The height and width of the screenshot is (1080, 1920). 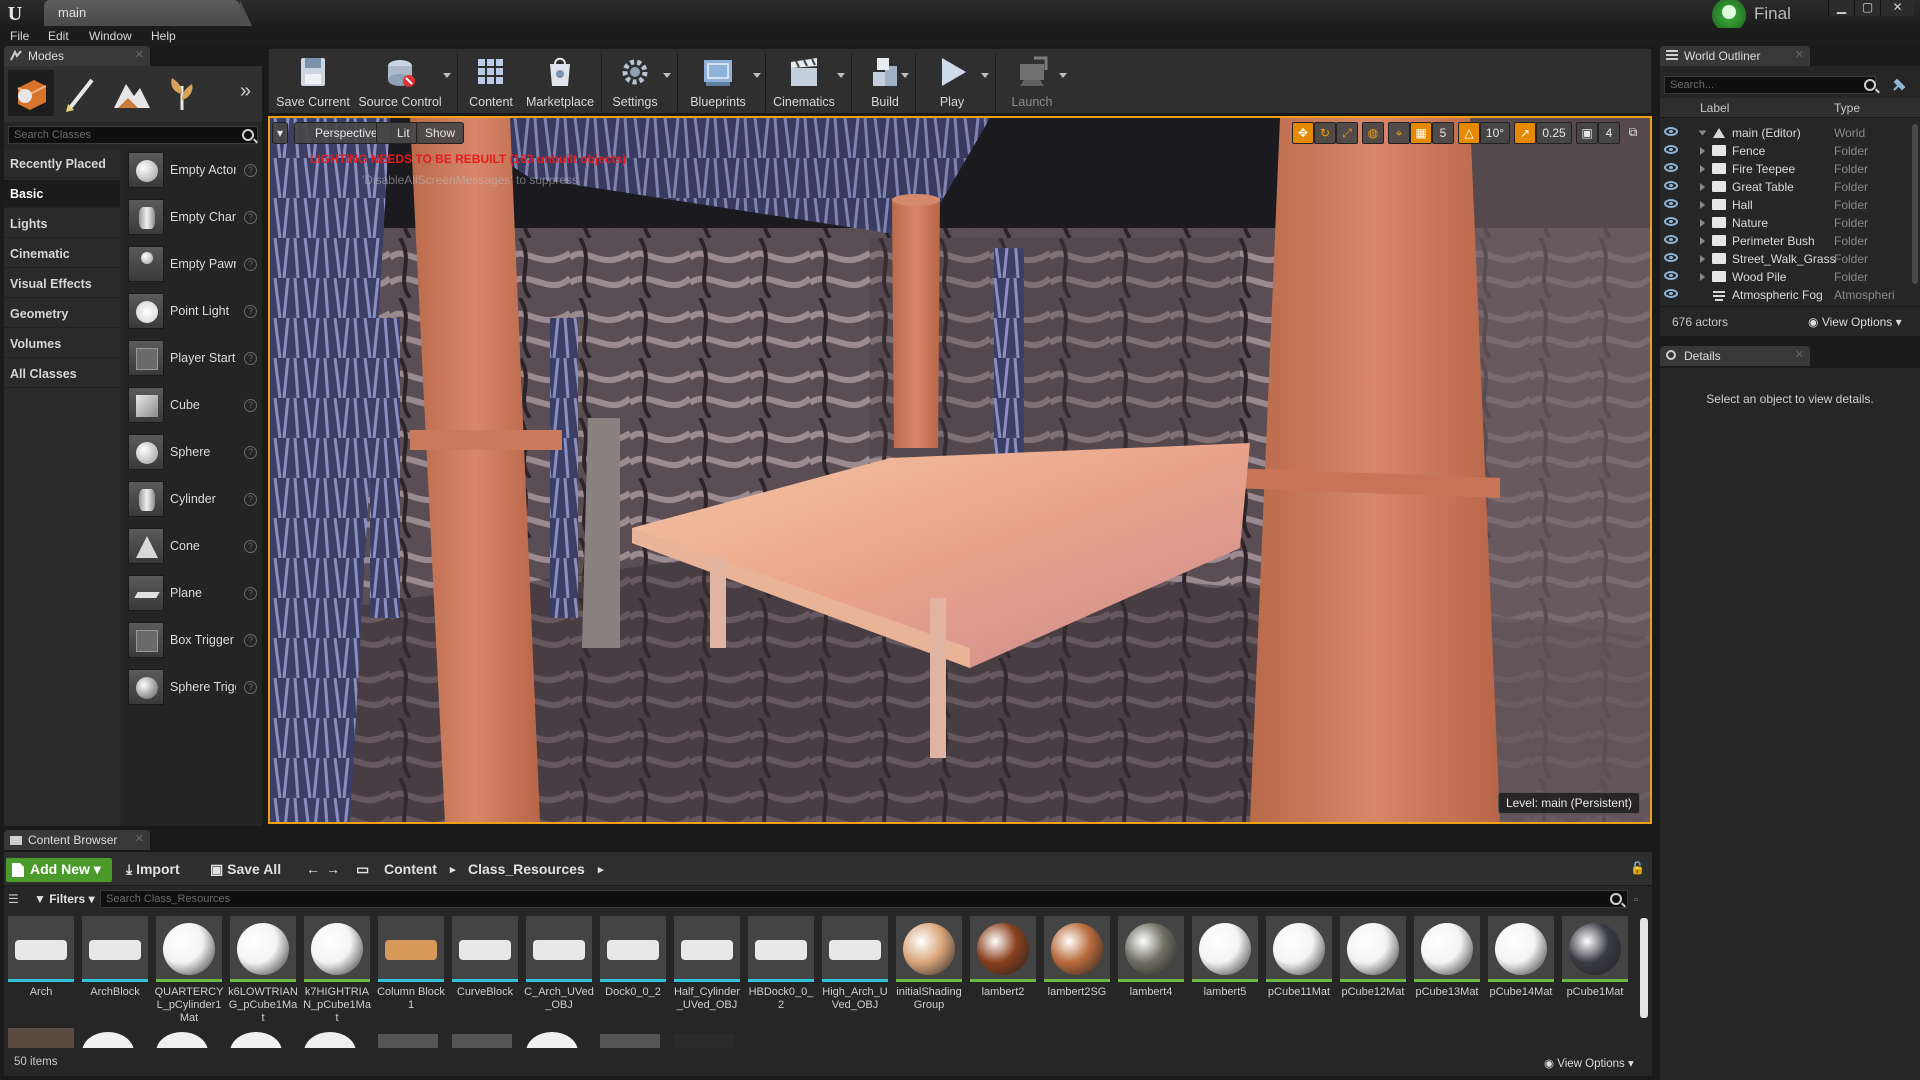 What do you see at coordinates (1785, 295) in the screenshot?
I see `outliner-row: Atmospheric Fog Atmospheri` at bounding box center [1785, 295].